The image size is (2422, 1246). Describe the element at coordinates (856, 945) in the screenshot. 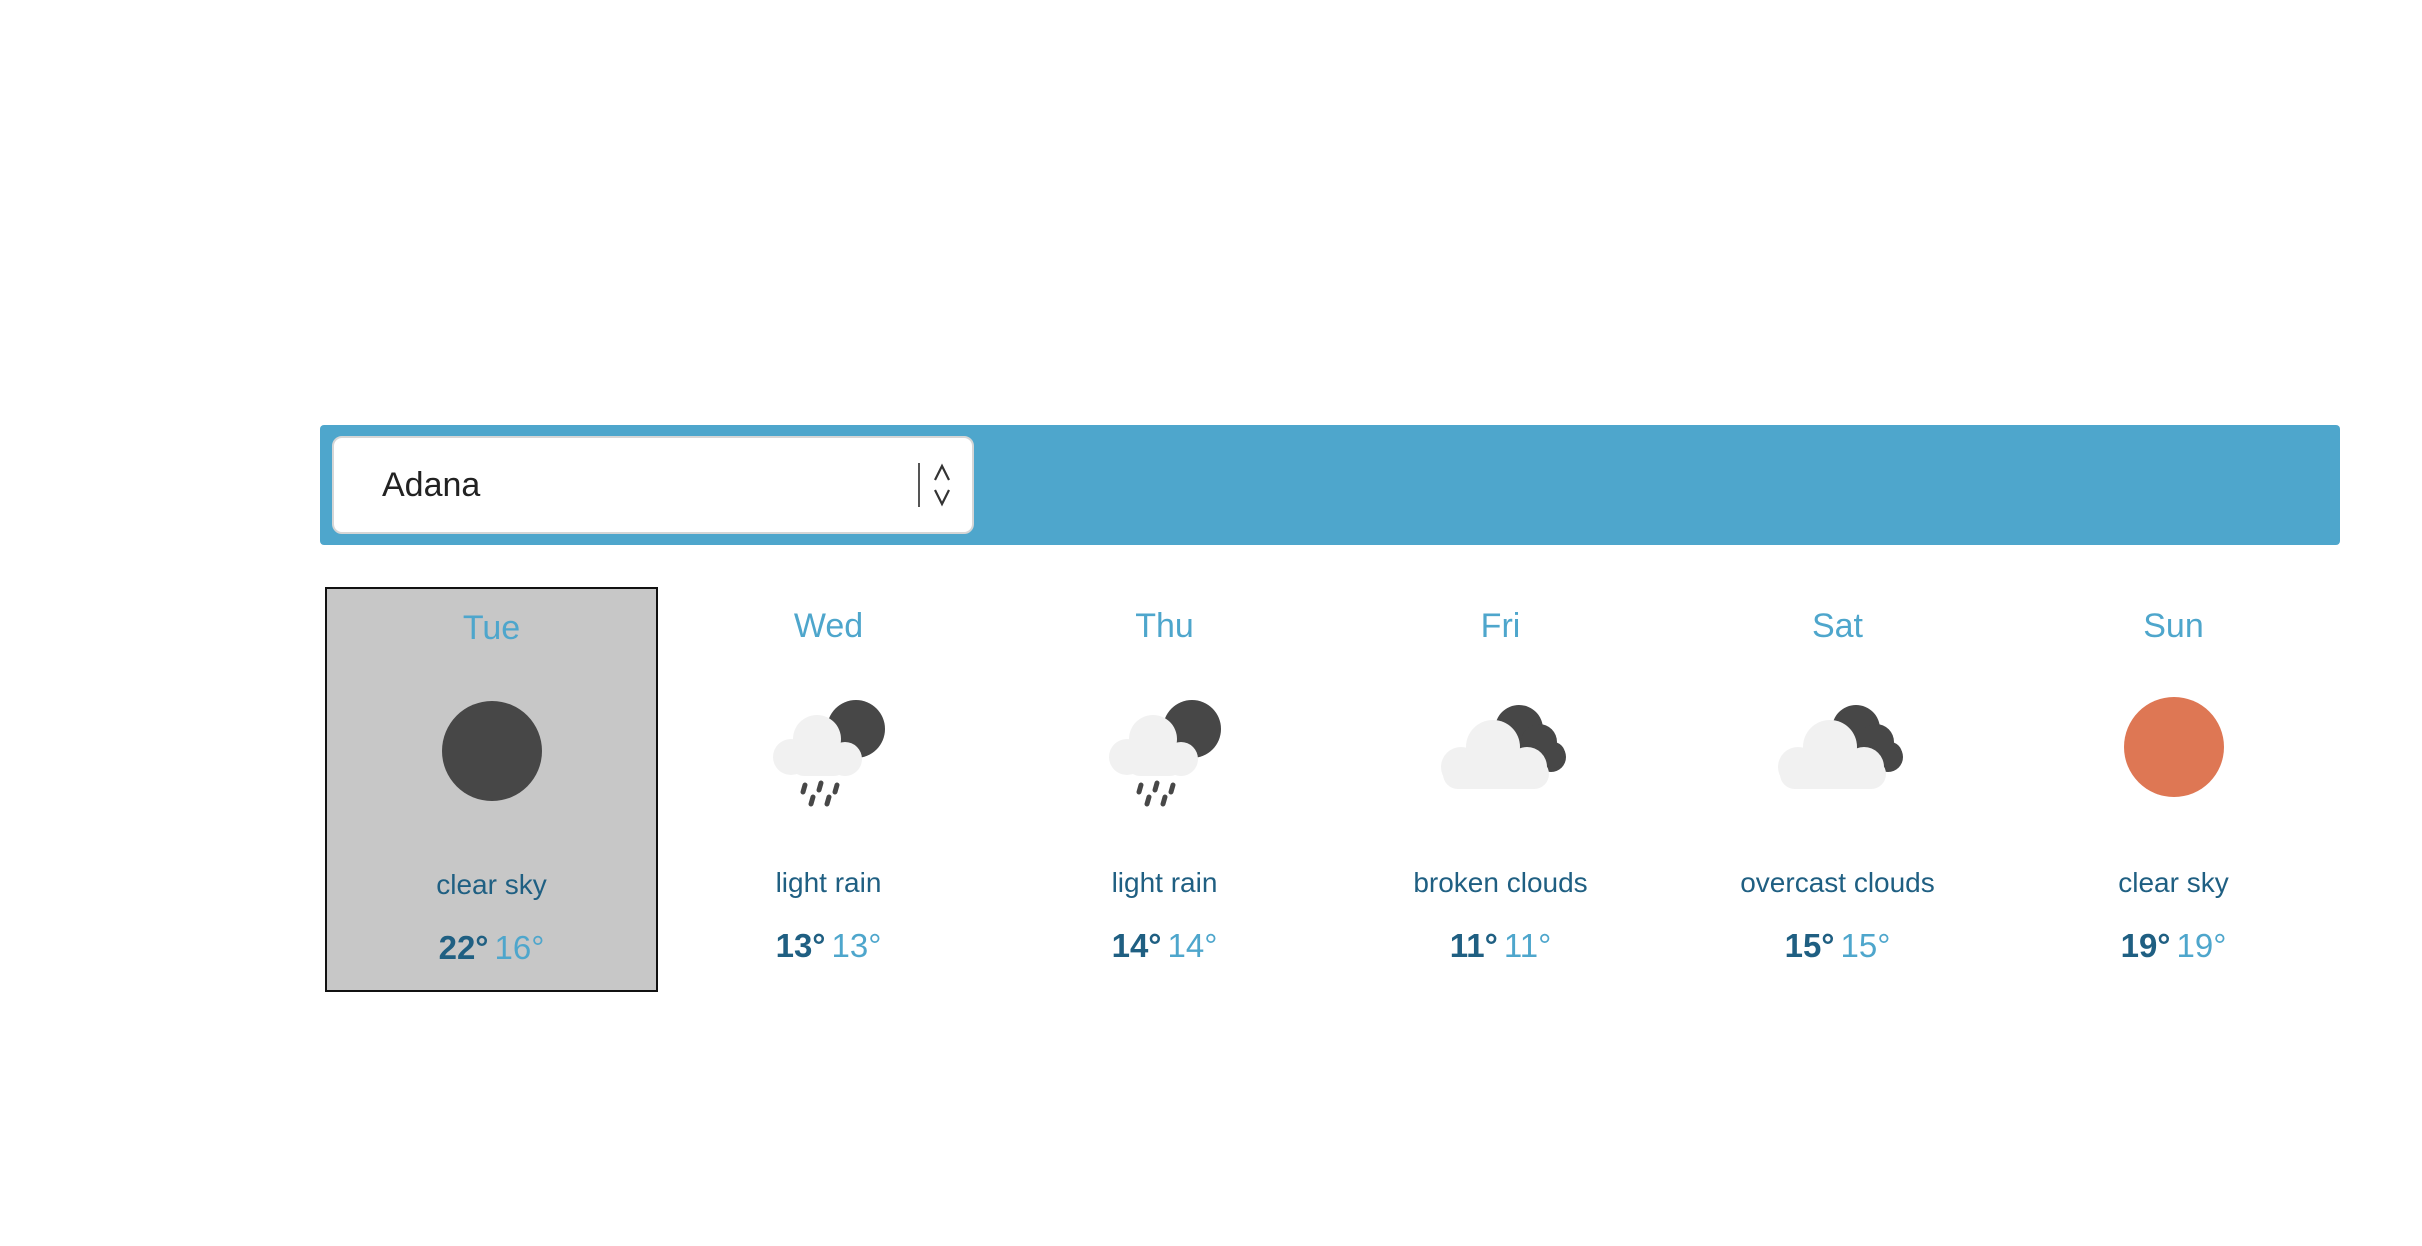

I see `temp-low: 13°` at that location.